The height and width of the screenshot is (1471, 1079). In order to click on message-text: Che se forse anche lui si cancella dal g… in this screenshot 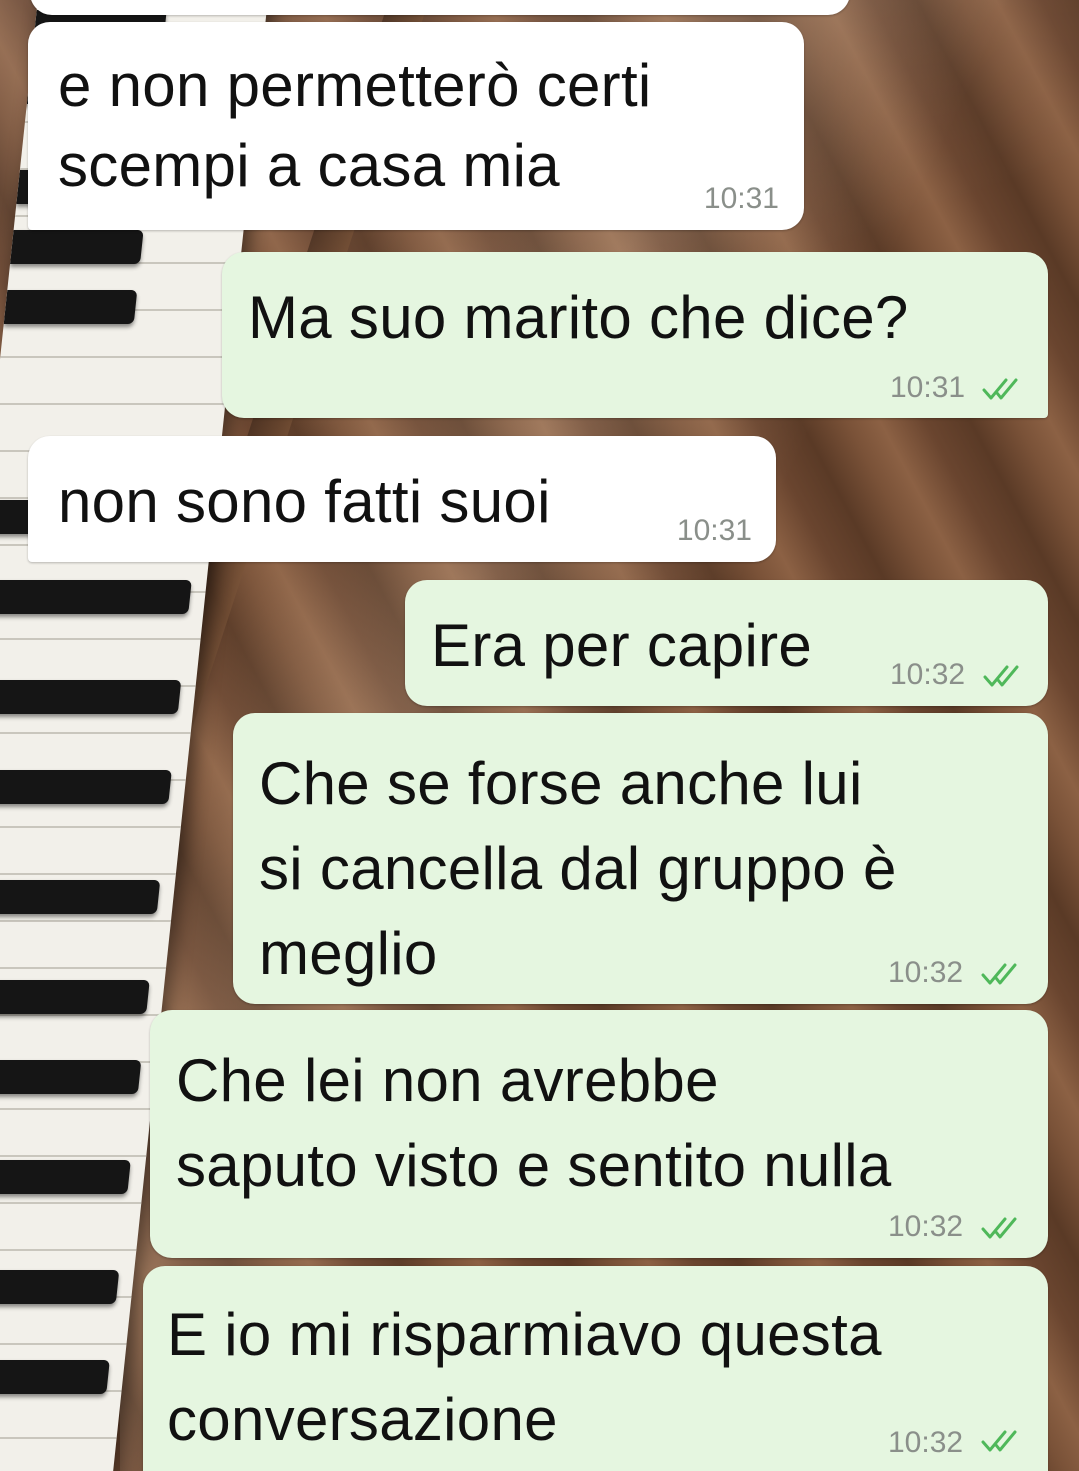, I will do `click(578, 868)`.